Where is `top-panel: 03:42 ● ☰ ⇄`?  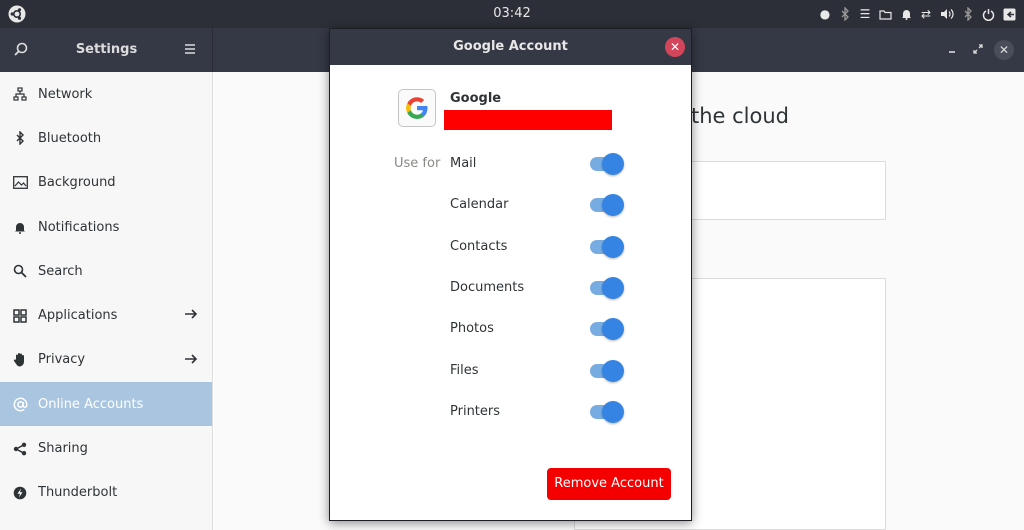
top-panel: 03:42 ● ☰ ⇄ is located at coordinates (512, 14).